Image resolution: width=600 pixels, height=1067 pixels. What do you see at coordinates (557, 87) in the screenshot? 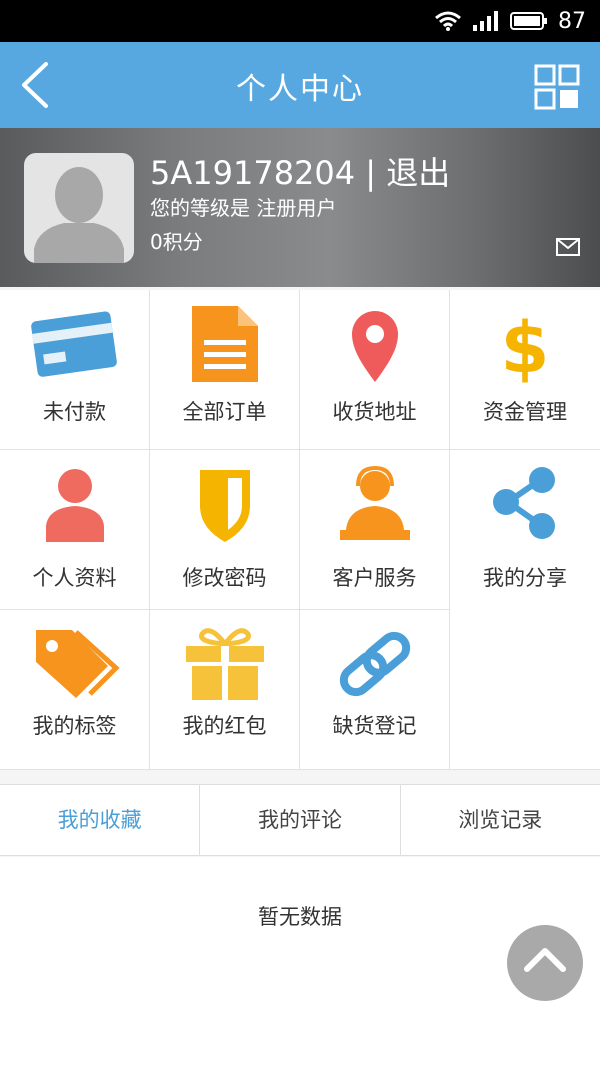
I see `grid-menu-icon` at bounding box center [557, 87].